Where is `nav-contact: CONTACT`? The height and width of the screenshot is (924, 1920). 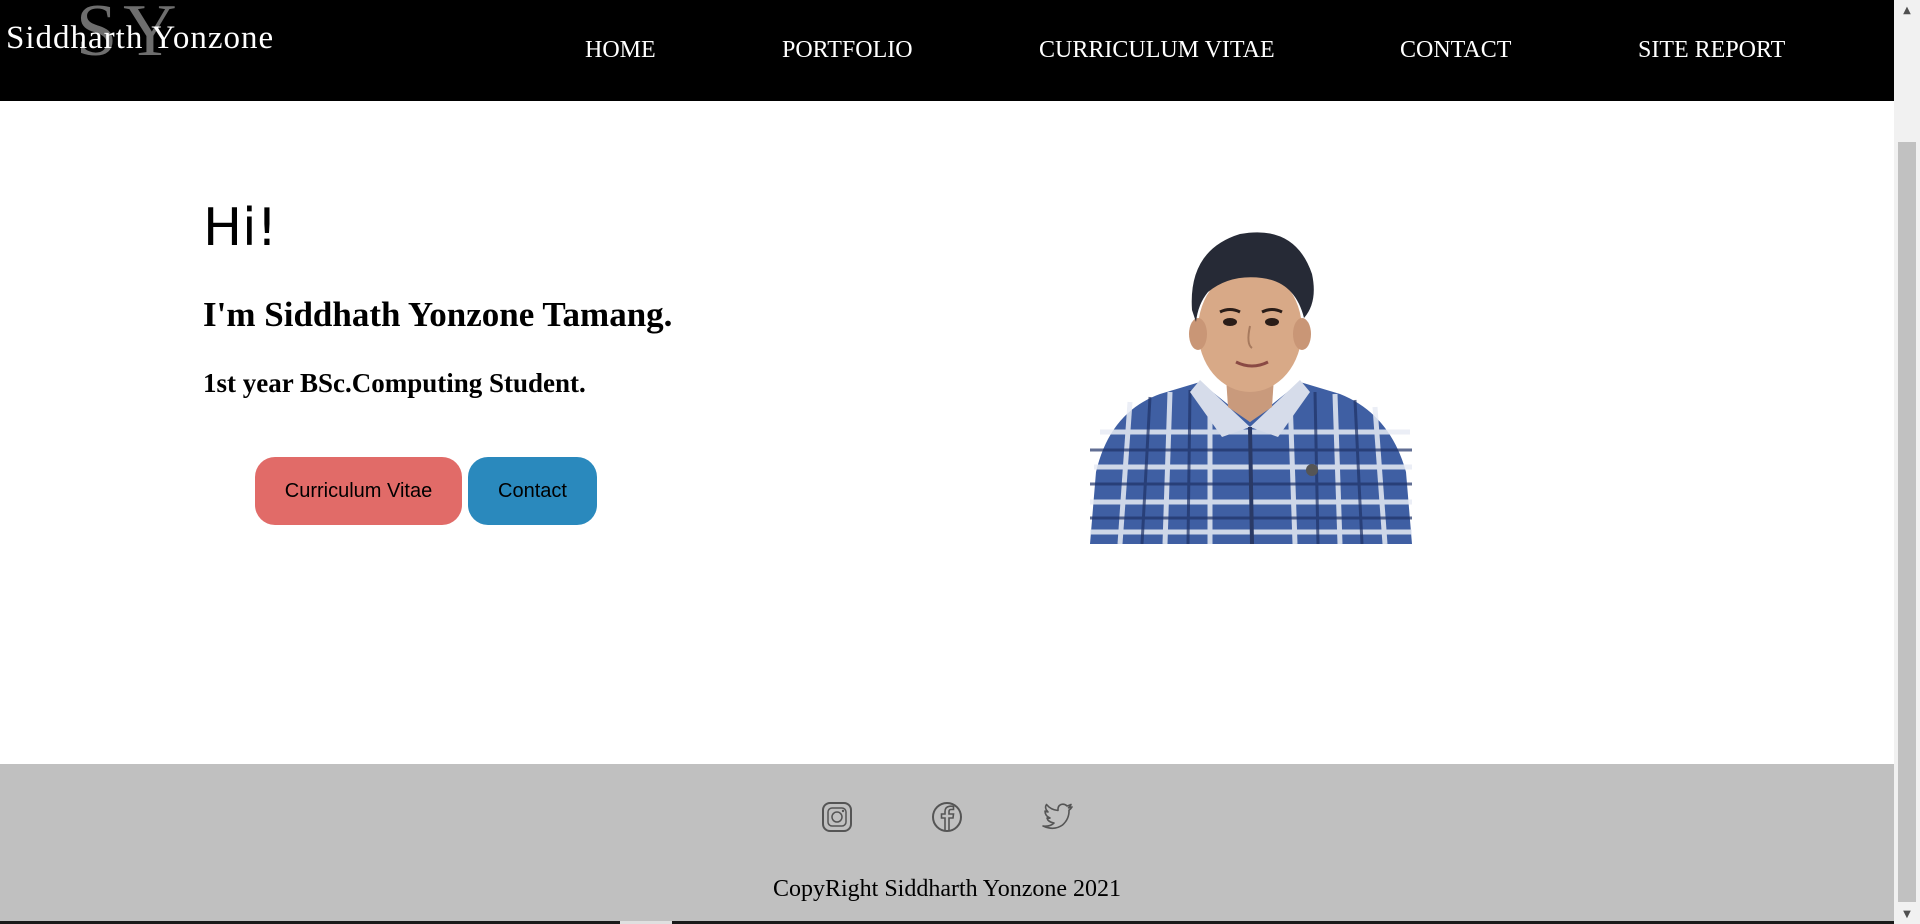
nav-contact: CONTACT is located at coordinates (1455, 50).